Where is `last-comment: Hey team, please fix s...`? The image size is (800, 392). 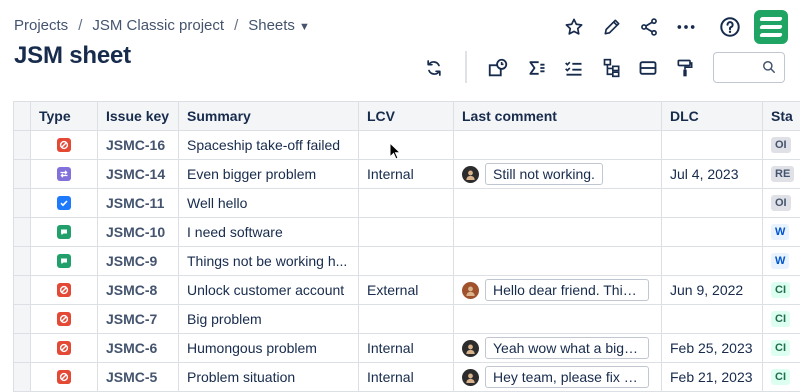
last-comment: Hey team, please fix s... is located at coordinates (555, 377).